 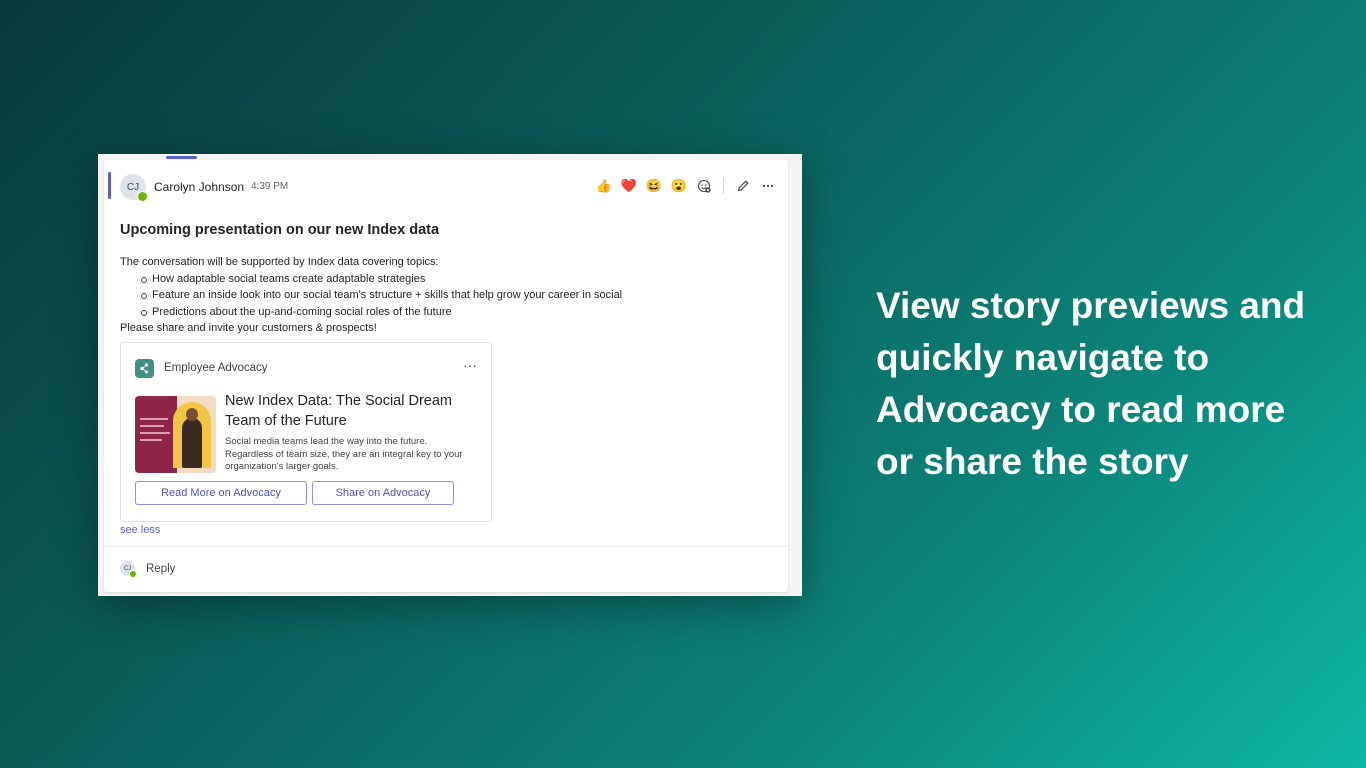 I want to click on reply-avatar: CJ, so click(x=128, y=569).